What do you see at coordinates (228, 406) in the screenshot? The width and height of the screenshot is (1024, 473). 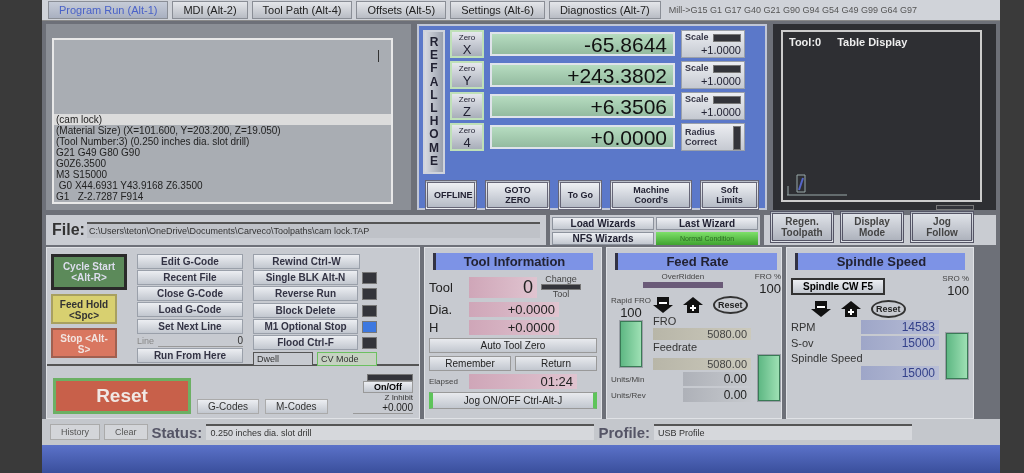 I see `g-codes-button: G-Codes` at bounding box center [228, 406].